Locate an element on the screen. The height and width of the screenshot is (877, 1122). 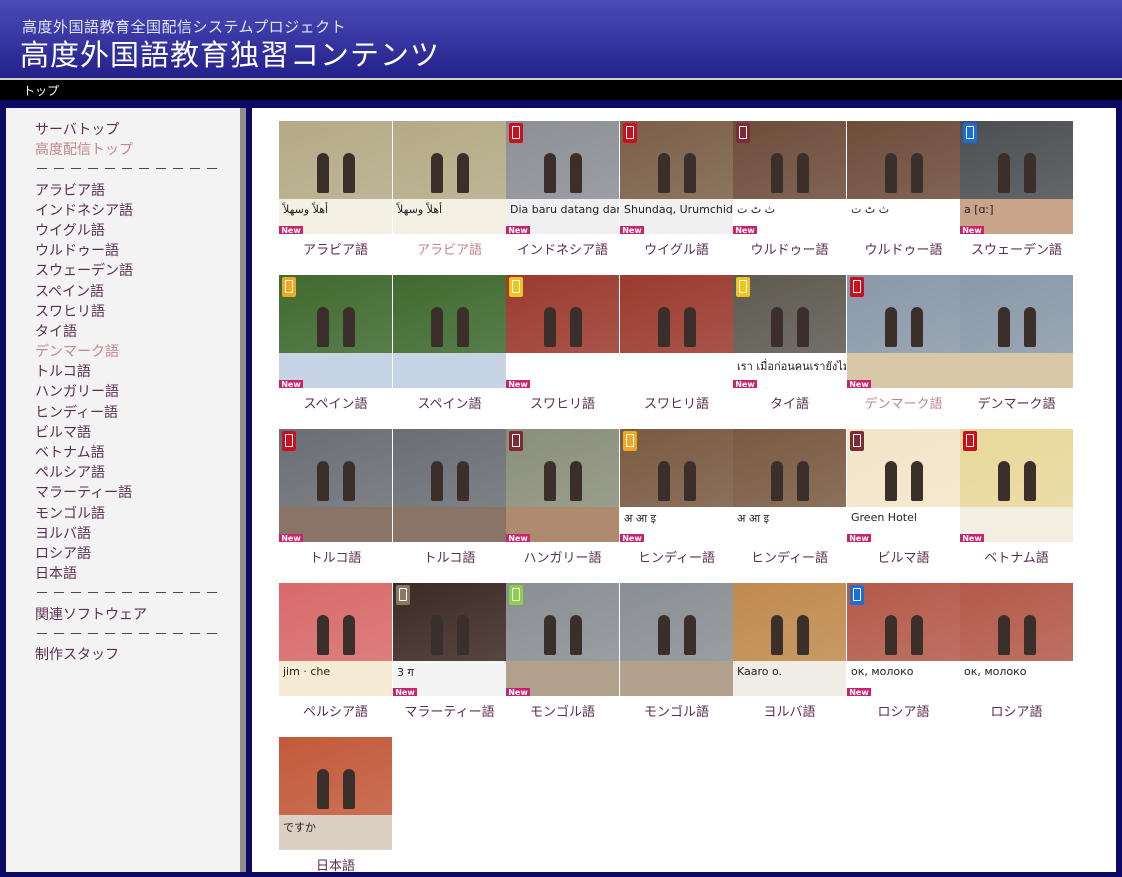
course-tile: a [ɑː] New スウェーデン語 is located at coordinates (1016, 191).